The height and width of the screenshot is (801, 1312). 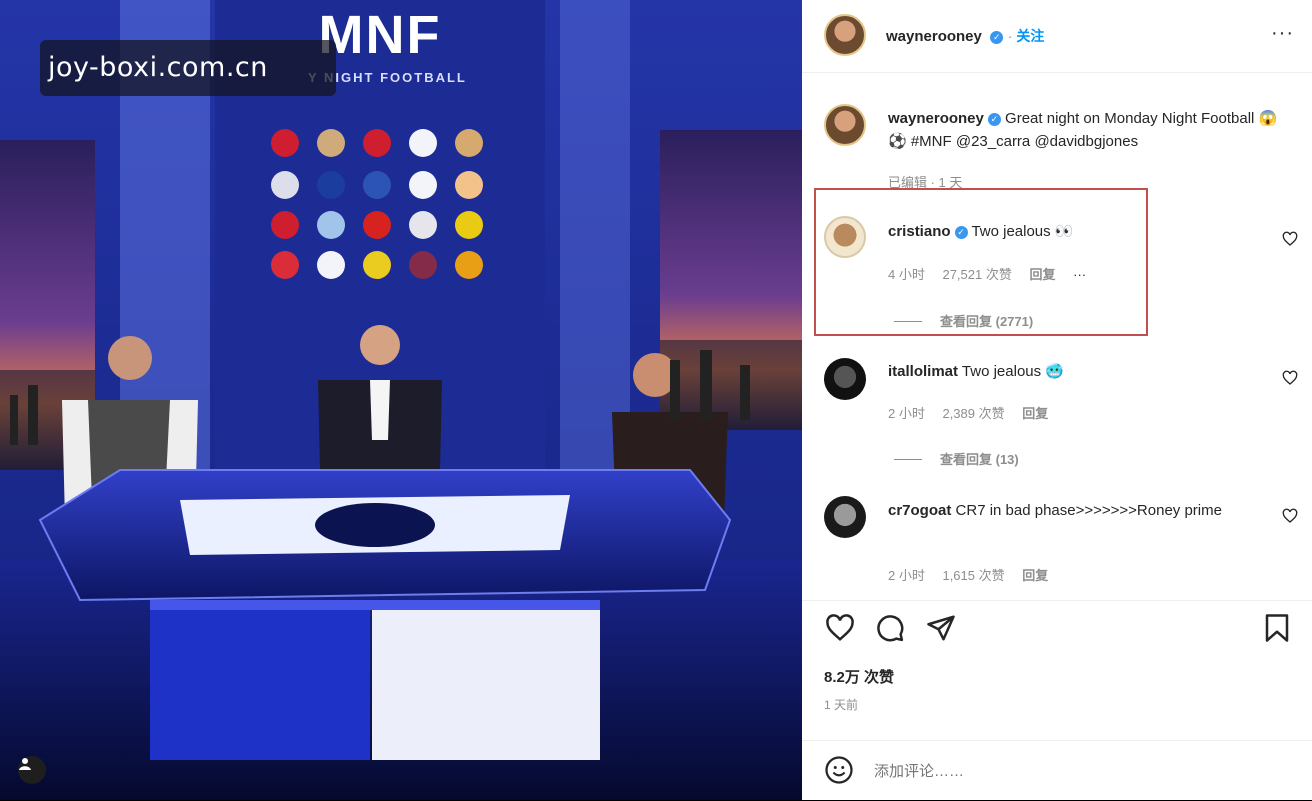 What do you see at coordinates (1022, 231) in the screenshot?
I see `comment-text: Two jealous 👀` at bounding box center [1022, 231].